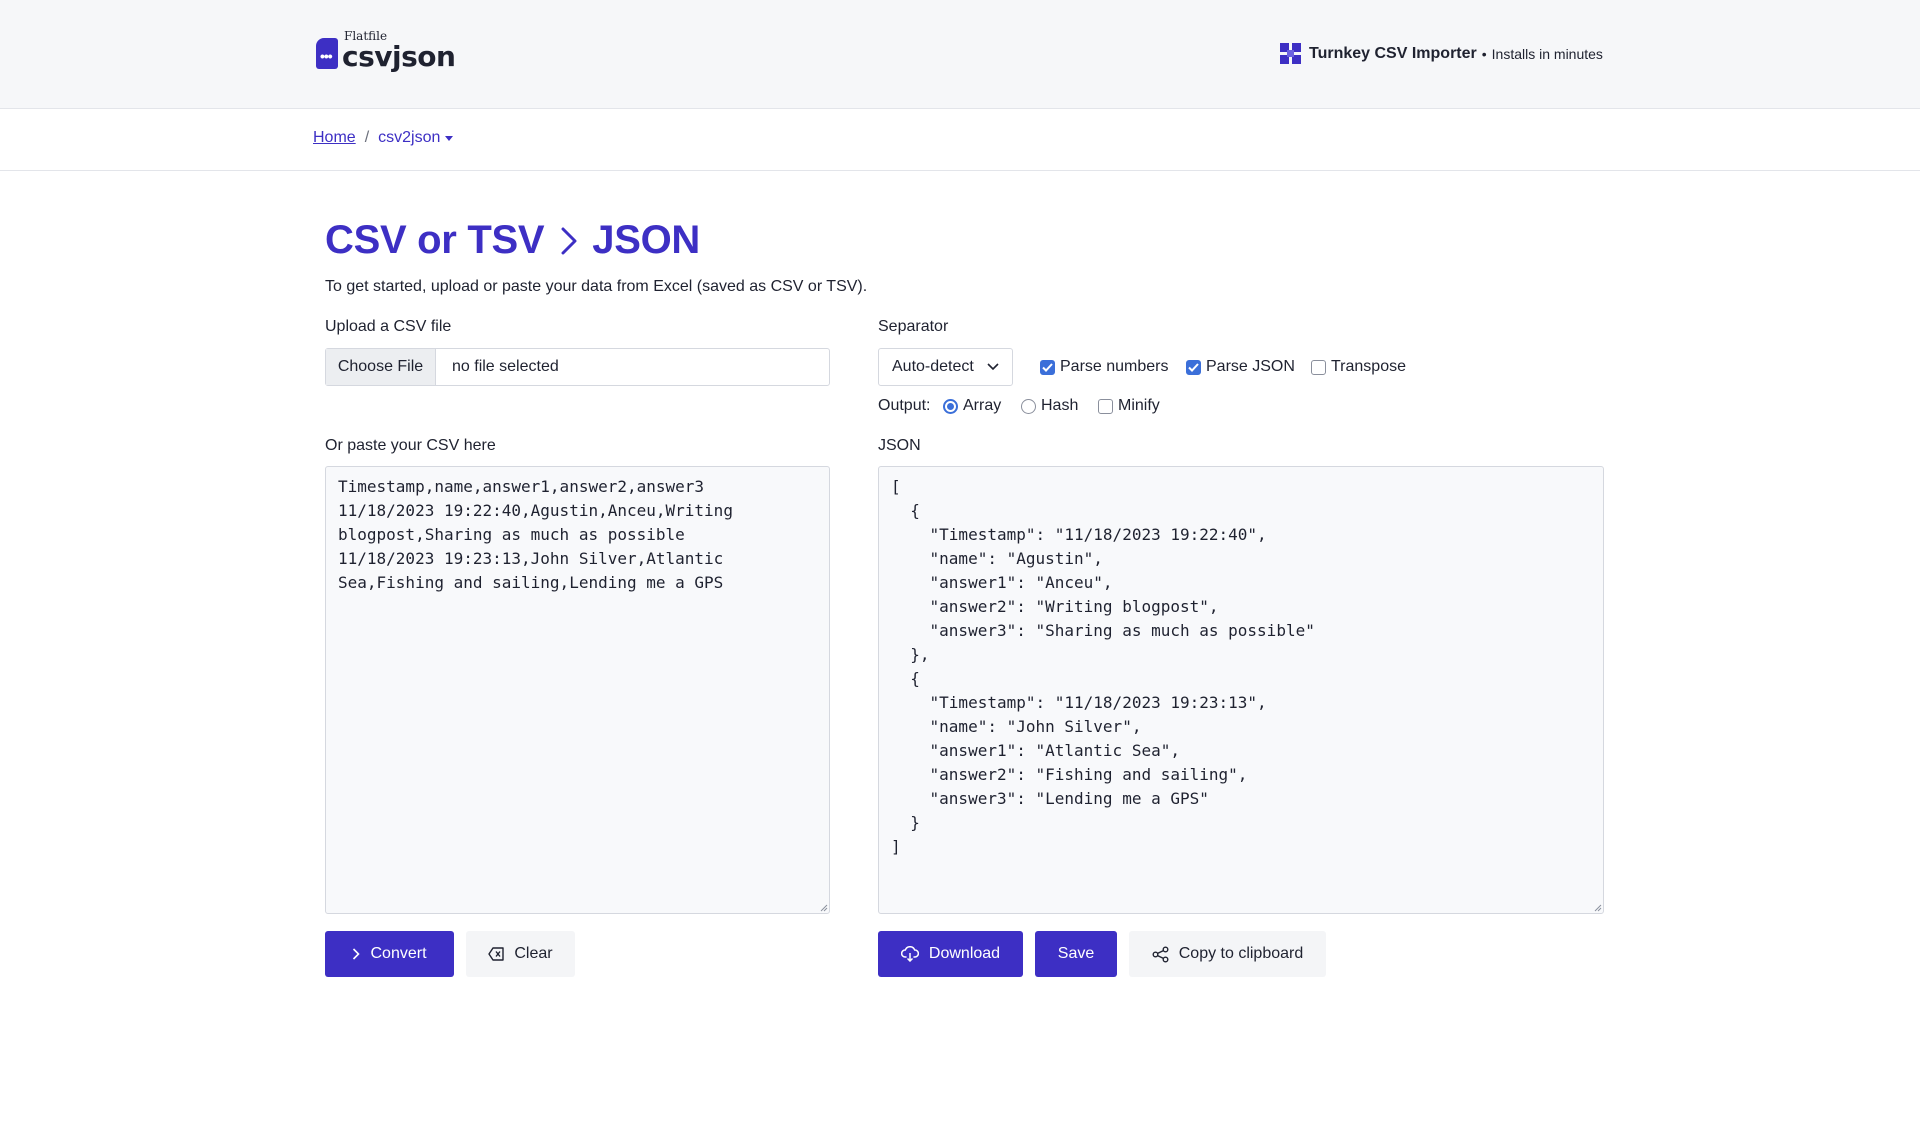 Image resolution: width=1920 pixels, height=1125 pixels. What do you see at coordinates (950, 406) in the screenshot?
I see `radio-checked-icon` at bounding box center [950, 406].